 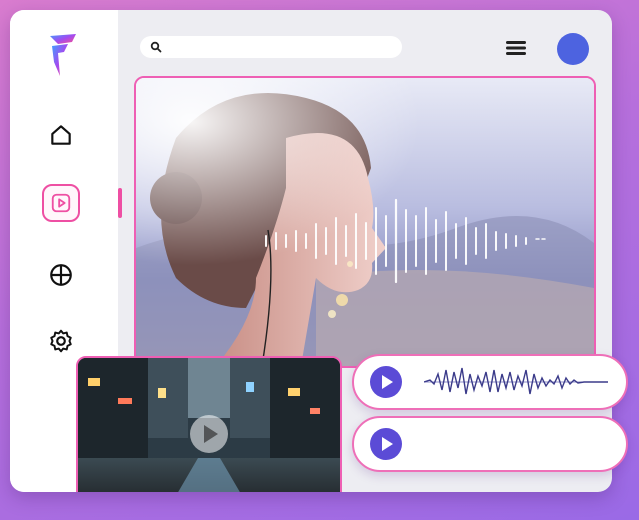 I want to click on hamburger-menu-icon, so click(x=516, y=48).